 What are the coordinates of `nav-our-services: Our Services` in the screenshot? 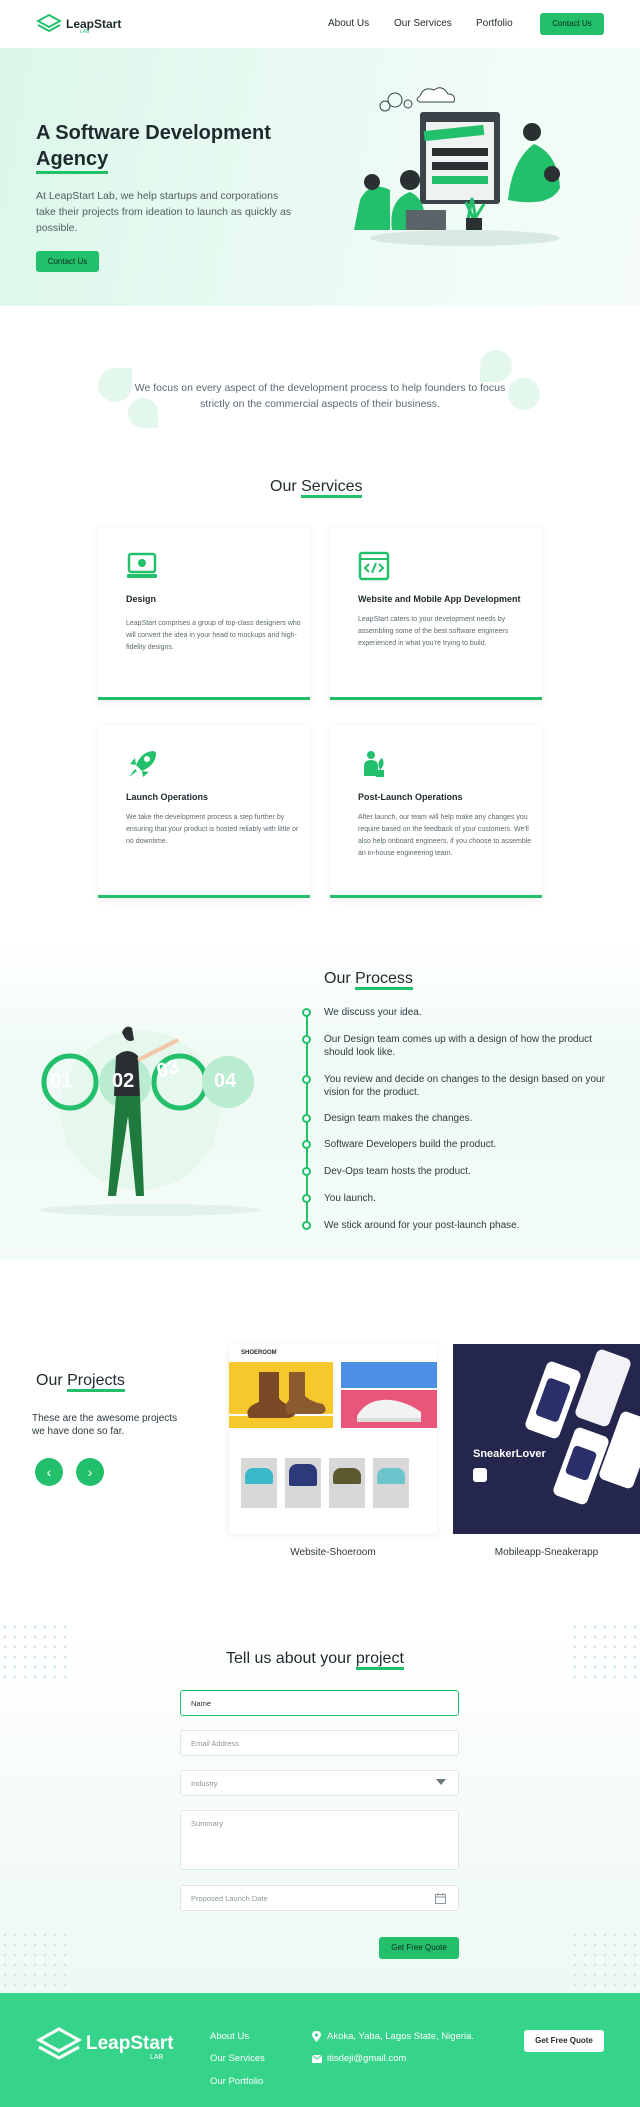 It's located at (423, 23).